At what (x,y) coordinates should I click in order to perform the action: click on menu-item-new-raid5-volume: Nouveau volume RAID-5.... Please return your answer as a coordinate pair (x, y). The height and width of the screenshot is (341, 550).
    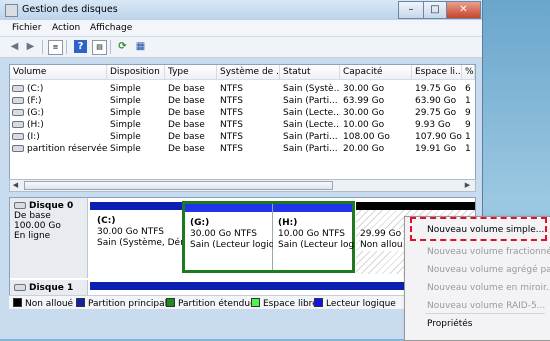
    Looking at the image, I should click on (486, 306).